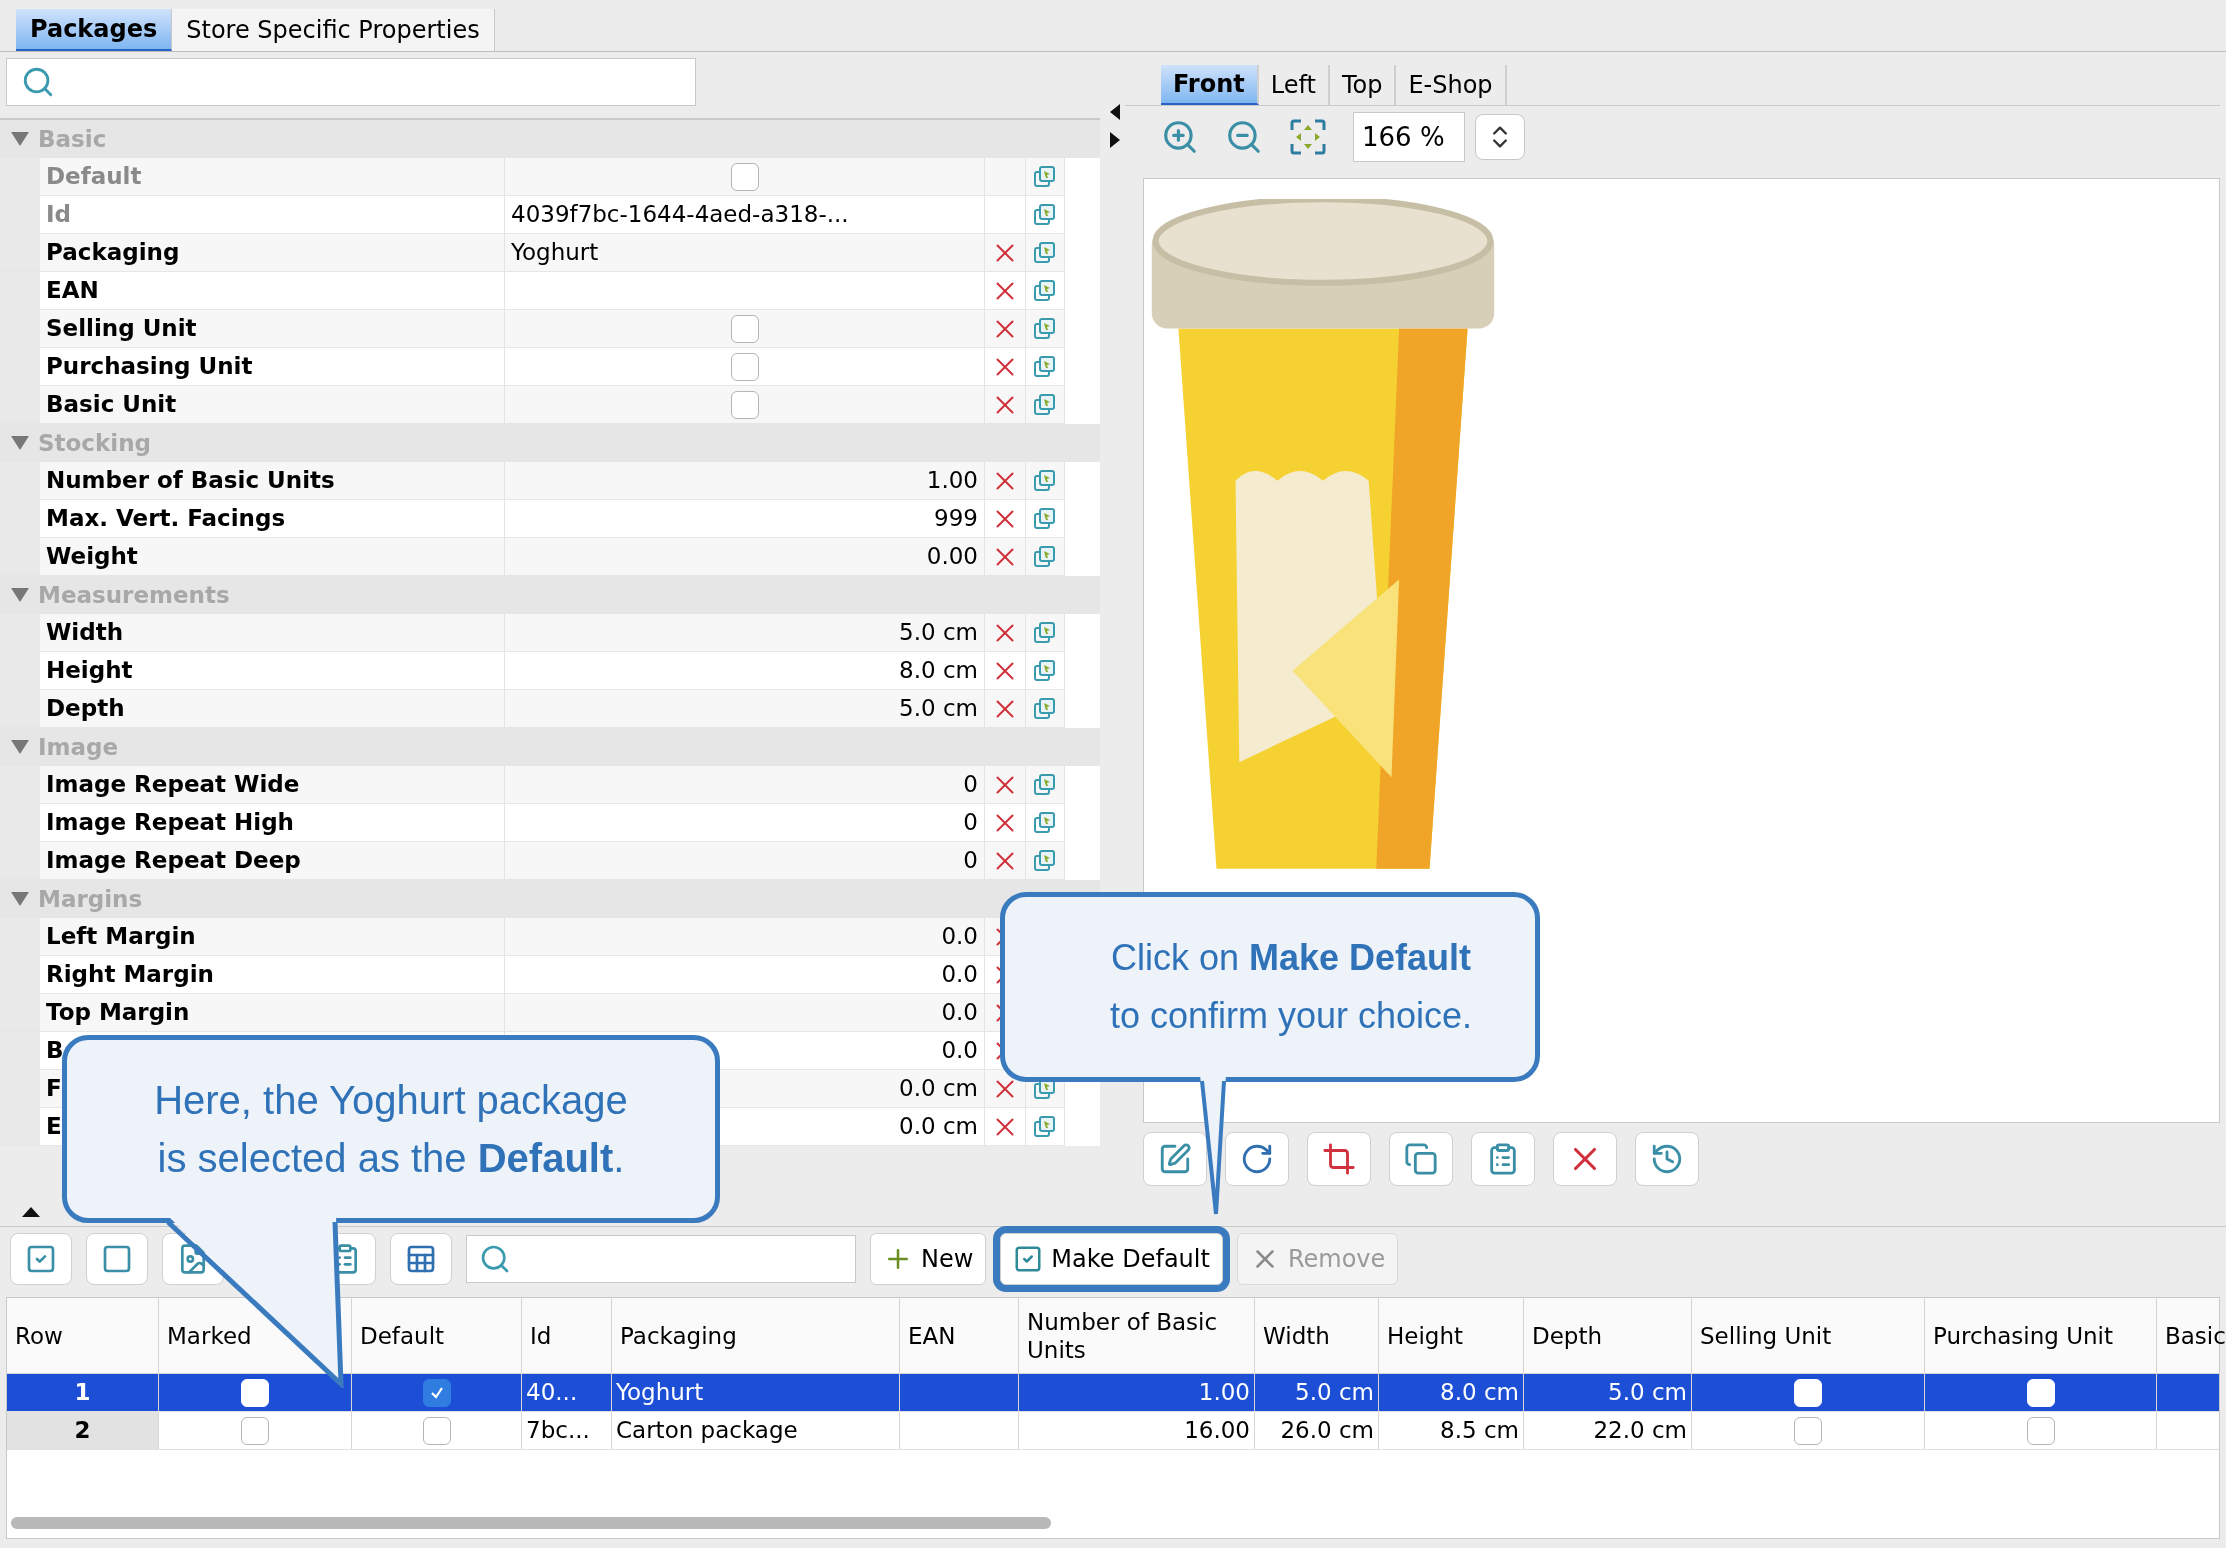  What do you see at coordinates (1294, 85) in the screenshot?
I see `view-tab: Left` at bounding box center [1294, 85].